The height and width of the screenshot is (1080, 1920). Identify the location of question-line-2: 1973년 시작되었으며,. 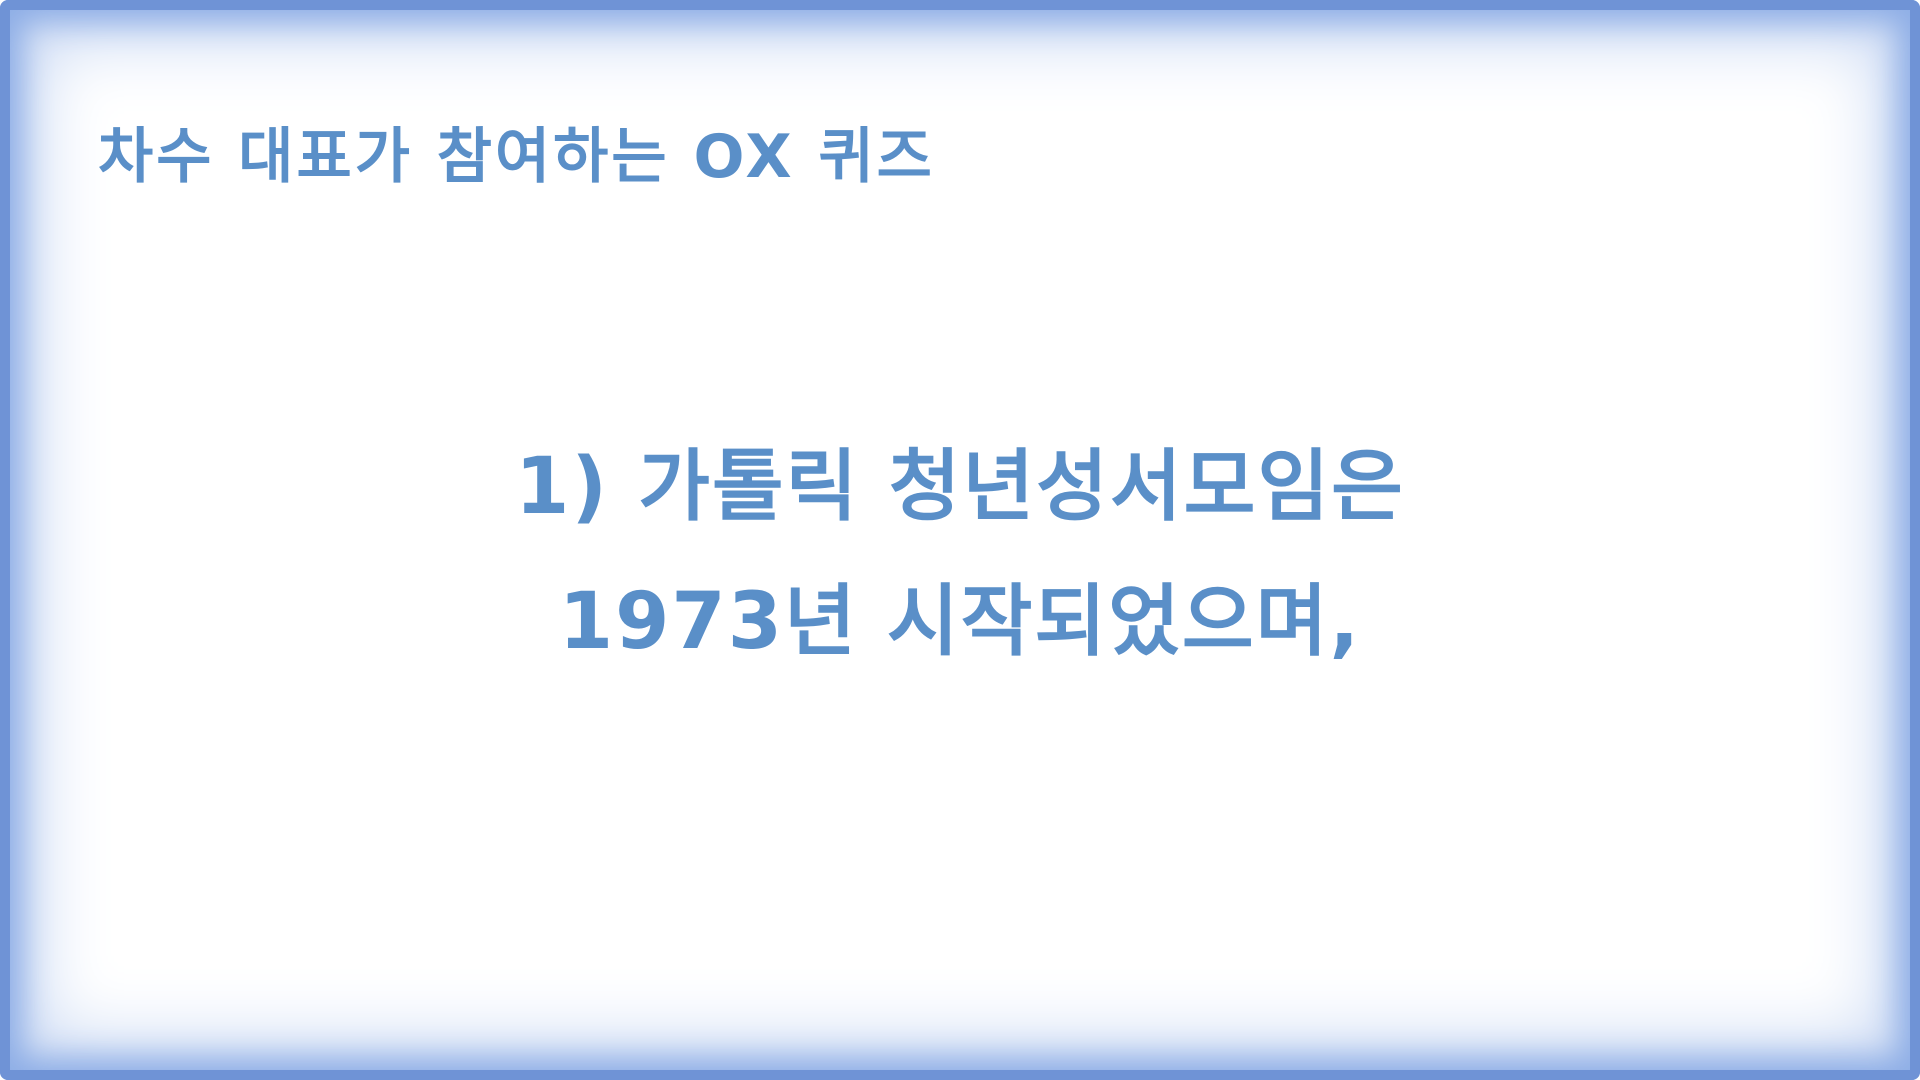
(960, 622).